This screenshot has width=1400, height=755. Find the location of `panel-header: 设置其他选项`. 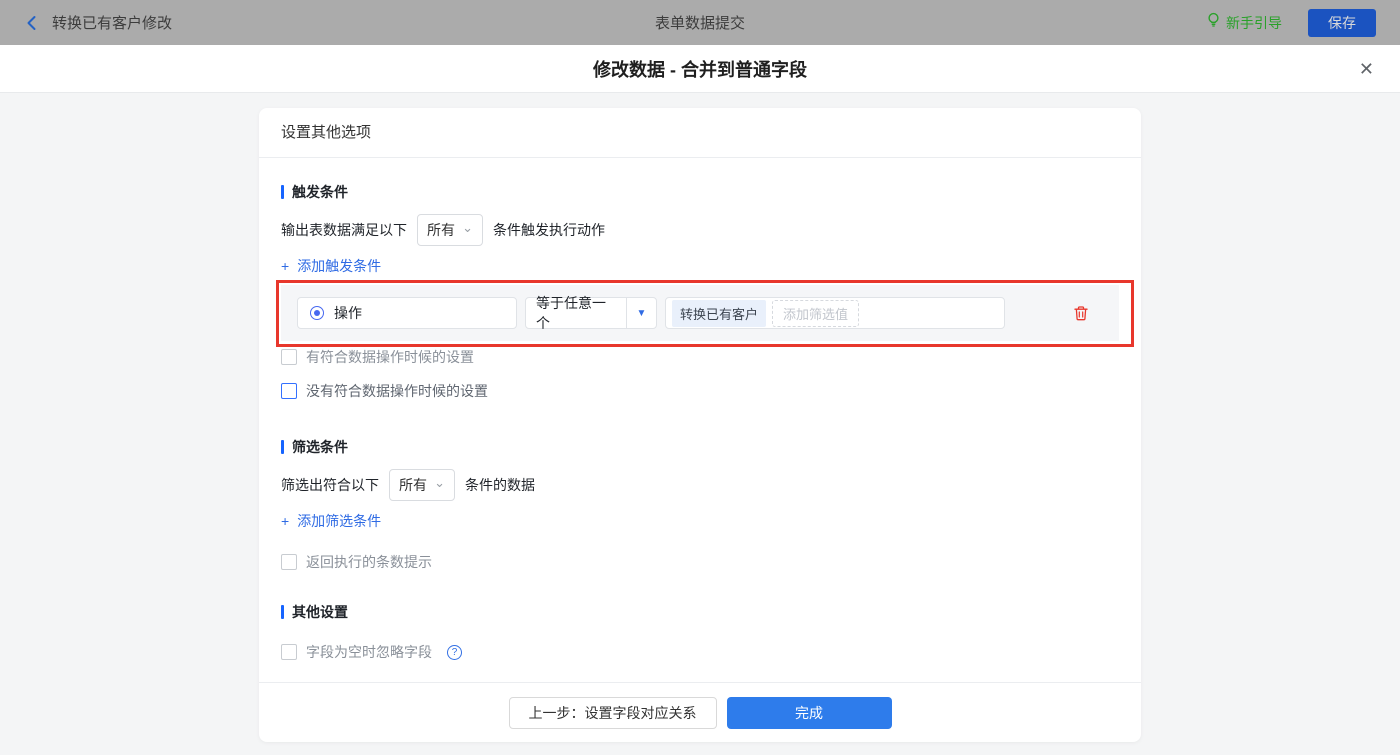

panel-header: 设置其他选项 is located at coordinates (700, 133).